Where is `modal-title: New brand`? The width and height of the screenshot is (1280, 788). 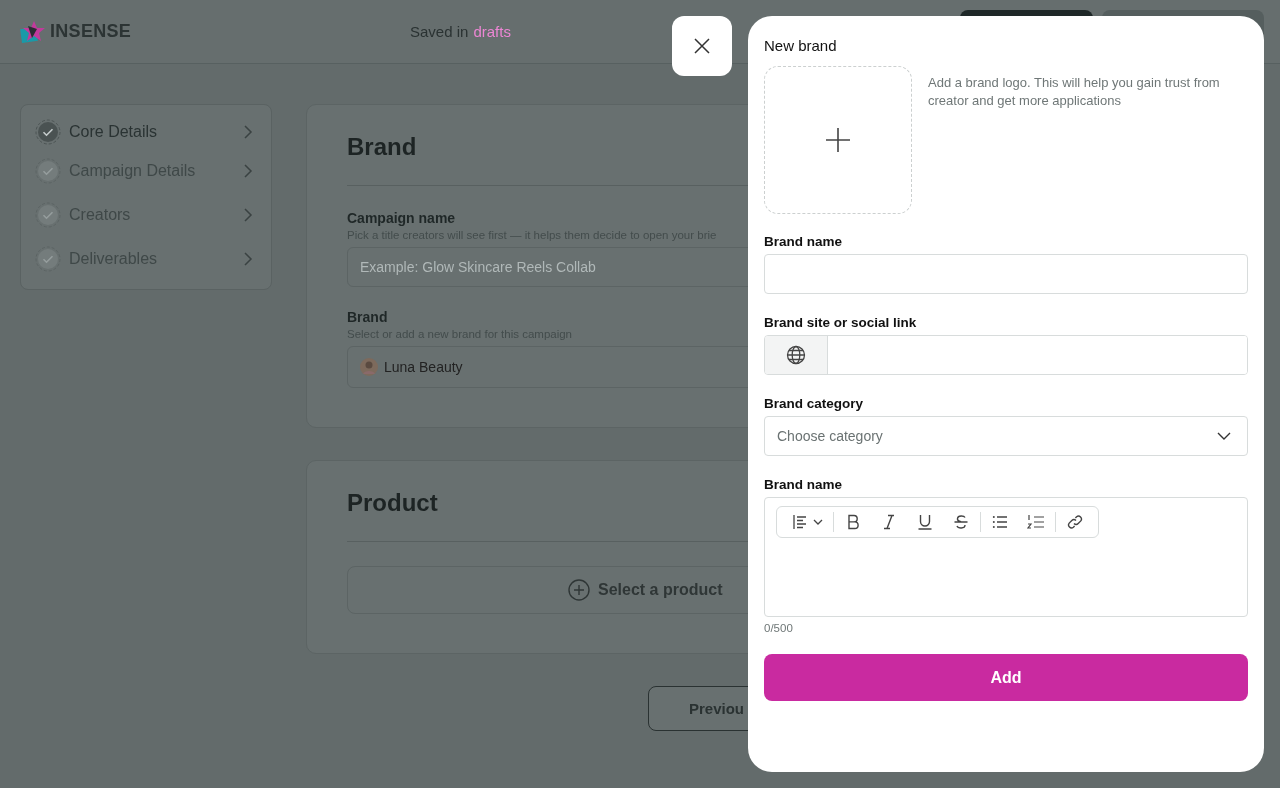
modal-title: New brand is located at coordinates (801, 45).